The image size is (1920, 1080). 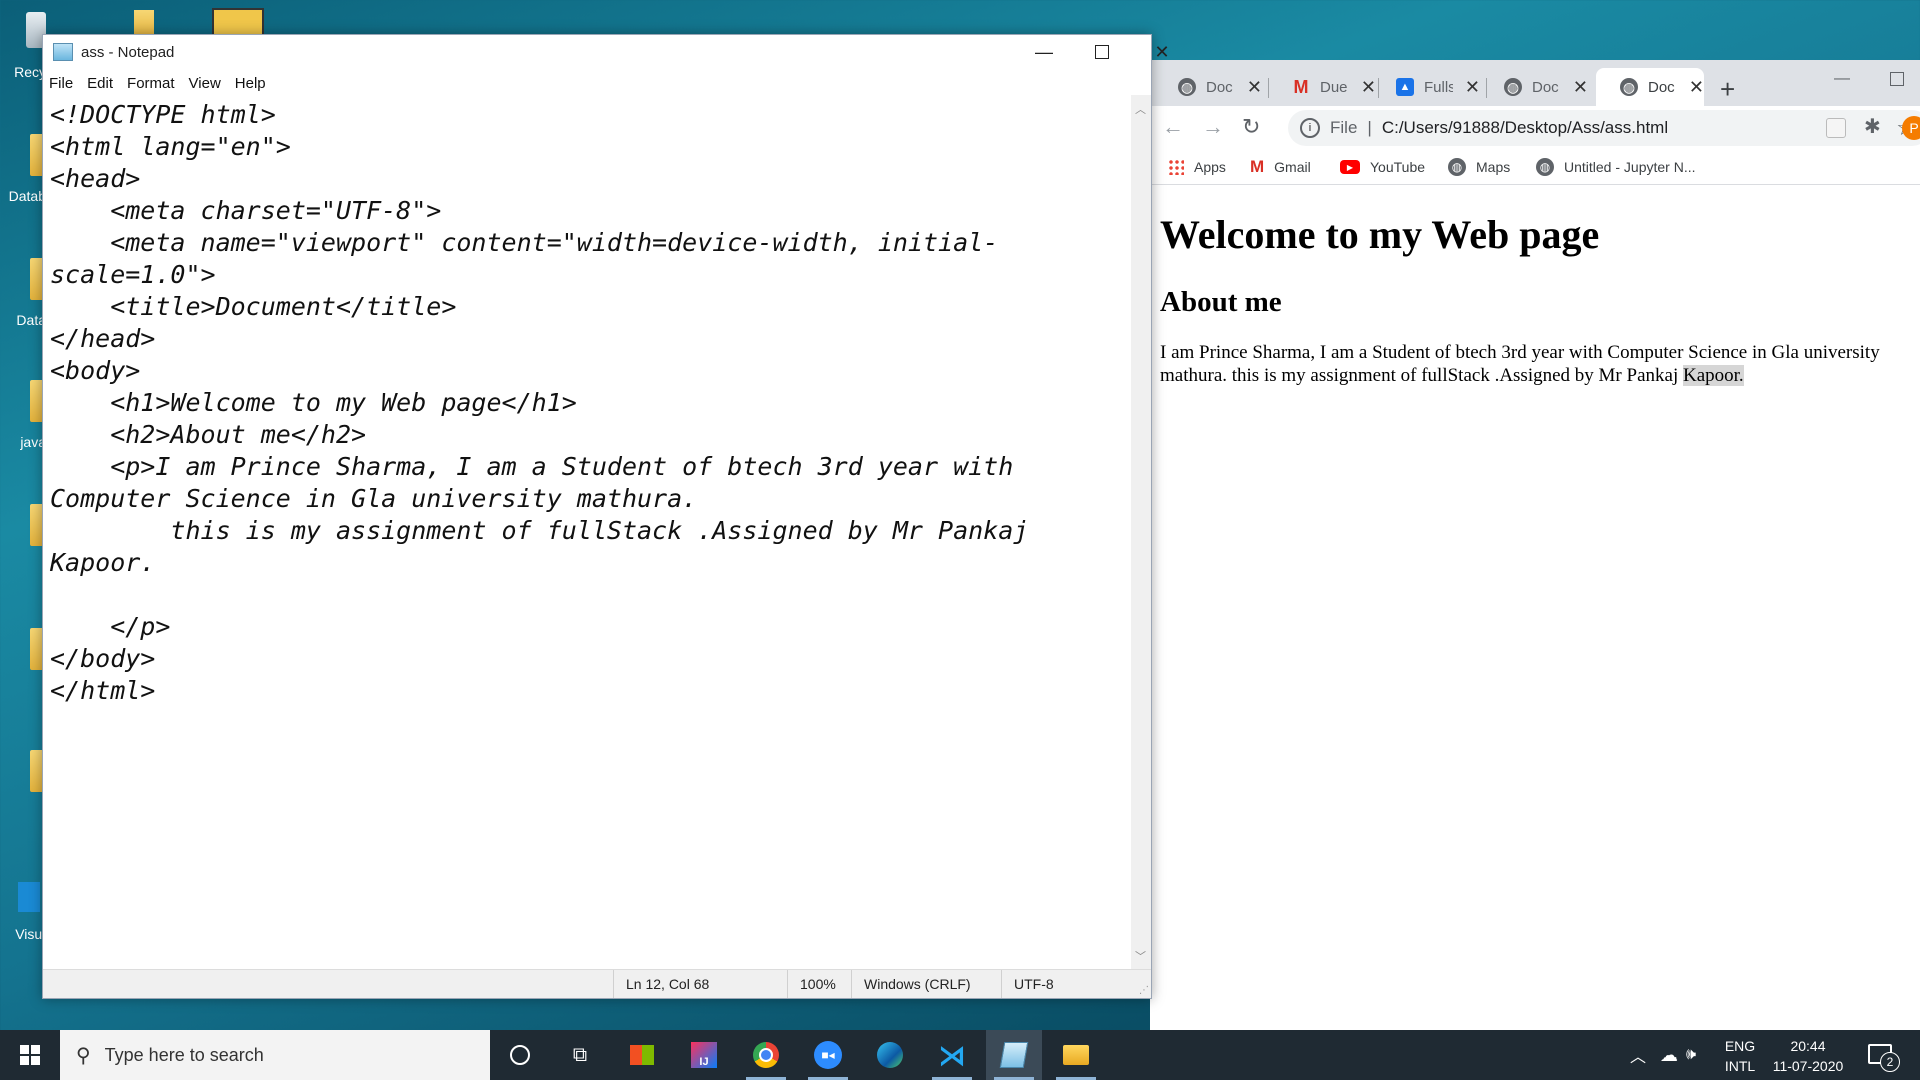 I want to click on vertical-scrollbar: ︿ ﹀, so click(x=1141, y=532).